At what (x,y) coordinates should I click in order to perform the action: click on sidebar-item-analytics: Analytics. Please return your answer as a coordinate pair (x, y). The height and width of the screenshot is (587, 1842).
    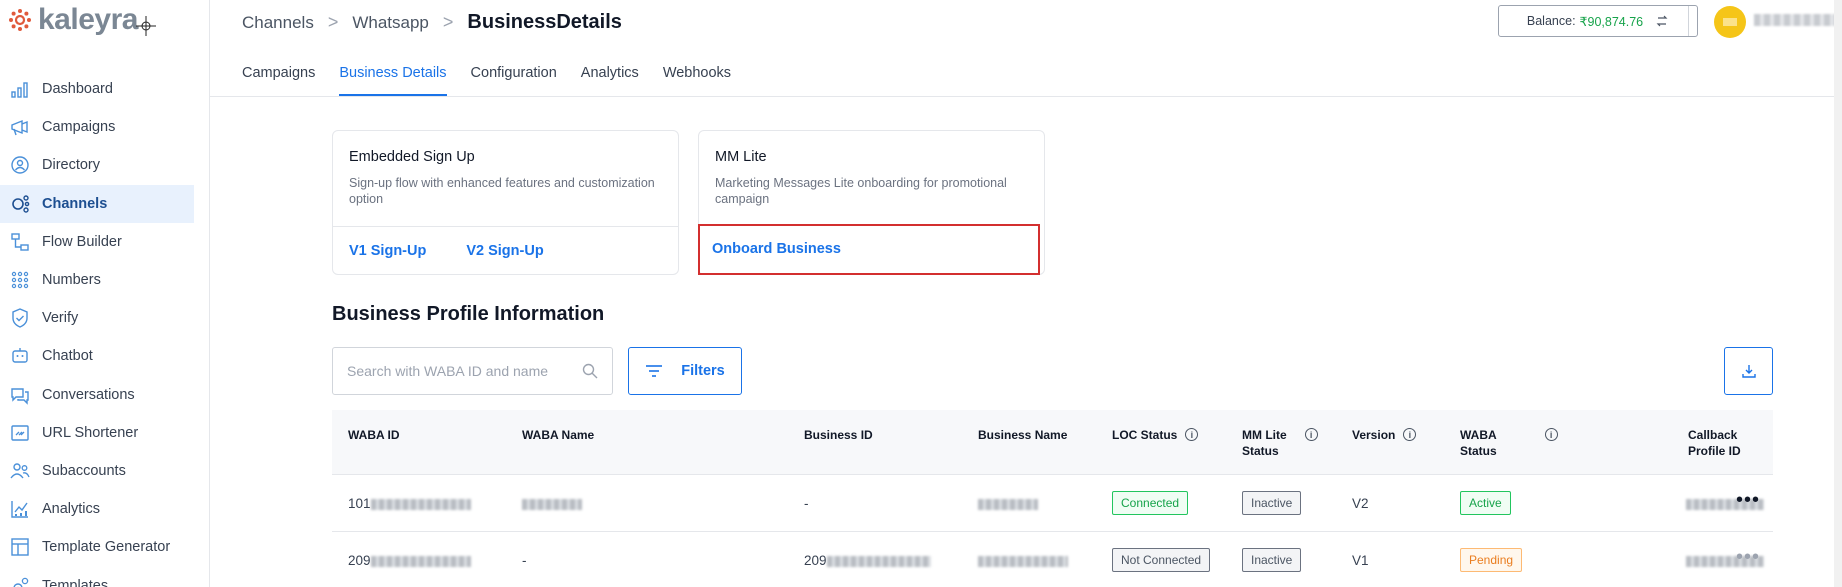
    Looking at the image, I should click on (104, 509).